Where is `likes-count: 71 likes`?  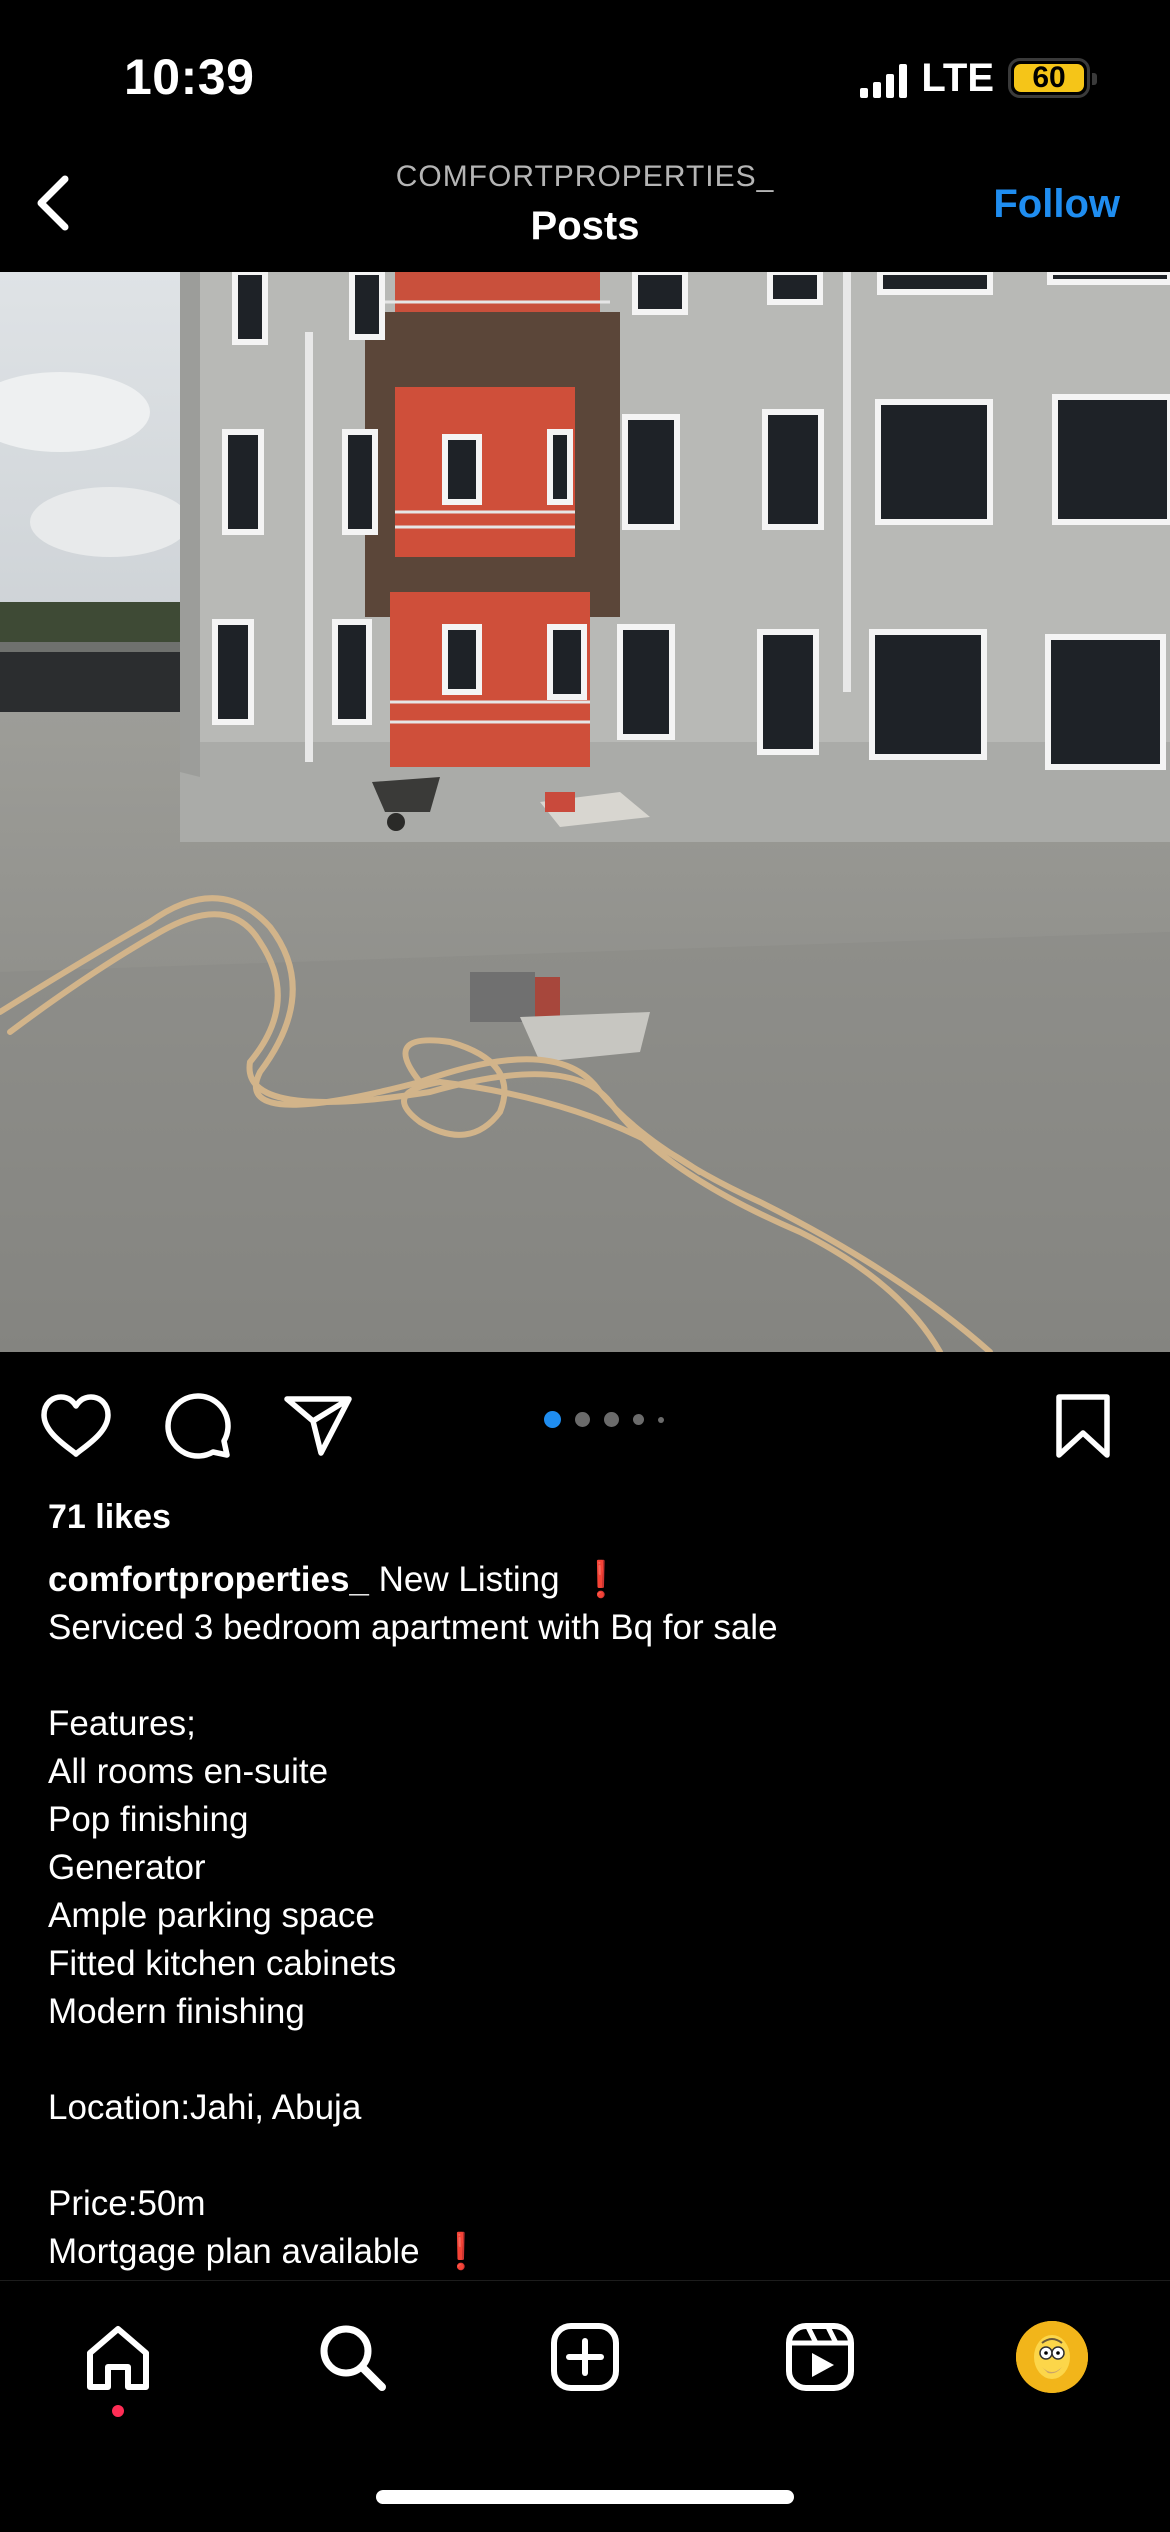
likes-count: 71 likes is located at coordinates (109, 1517).